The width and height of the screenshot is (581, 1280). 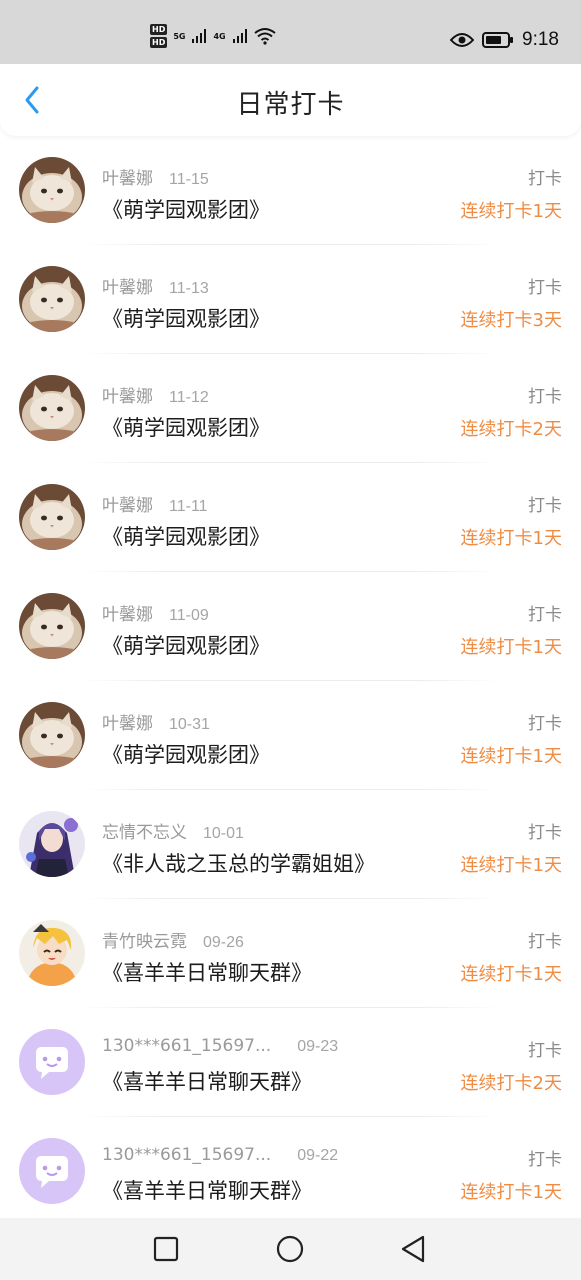 I want to click on user-name: 青竹映云霓, so click(x=144, y=942).